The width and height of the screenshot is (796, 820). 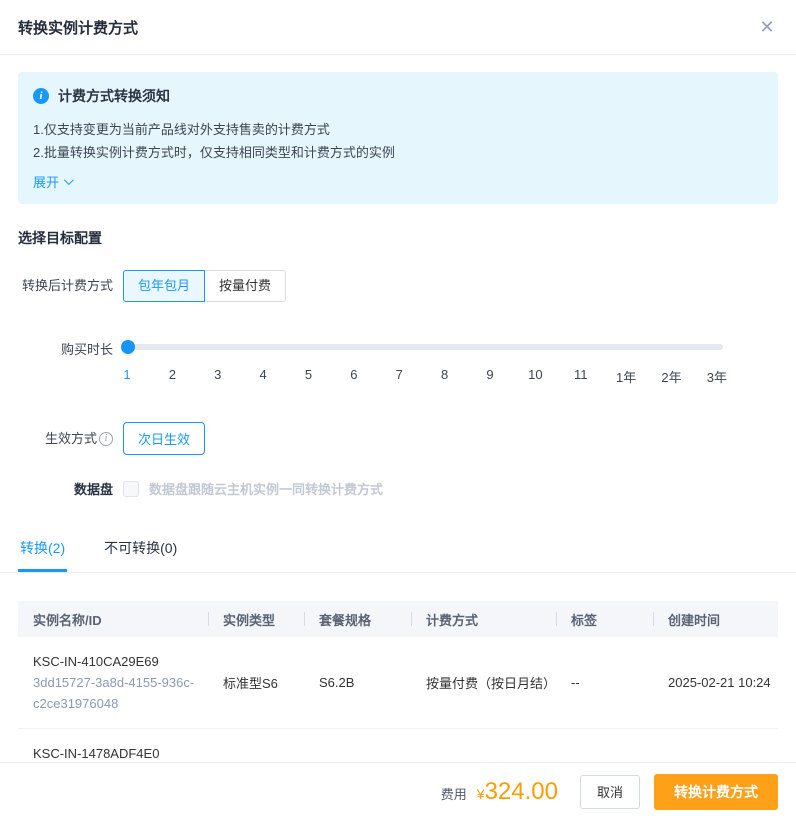 What do you see at coordinates (604, 619) in the screenshot?
I see `col-header-tag: 标签` at bounding box center [604, 619].